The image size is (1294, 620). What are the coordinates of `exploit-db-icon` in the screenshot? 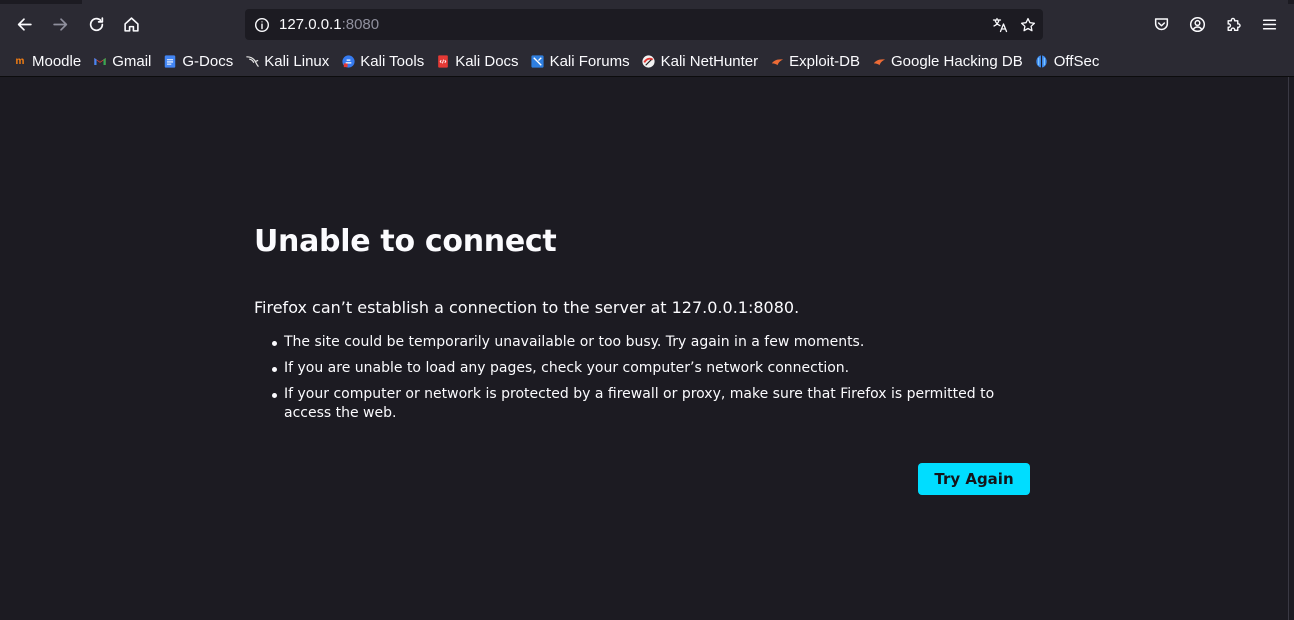 It's located at (777, 61).